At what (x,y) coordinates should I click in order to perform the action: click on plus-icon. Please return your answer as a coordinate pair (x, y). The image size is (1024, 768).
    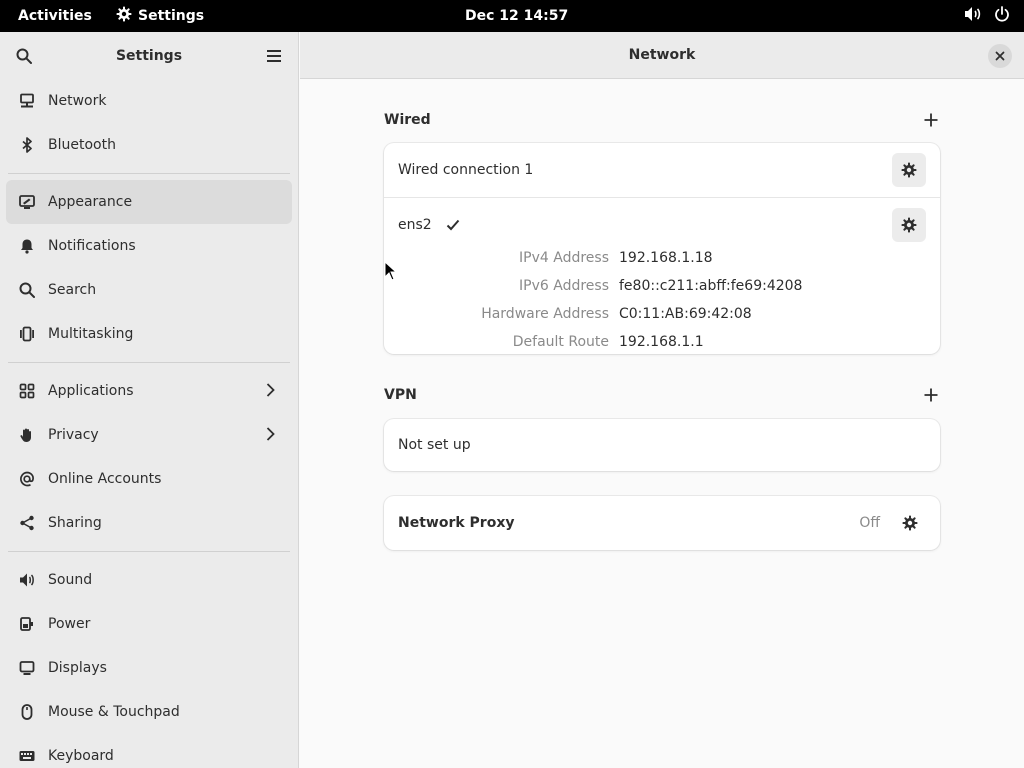
    Looking at the image, I should click on (931, 120).